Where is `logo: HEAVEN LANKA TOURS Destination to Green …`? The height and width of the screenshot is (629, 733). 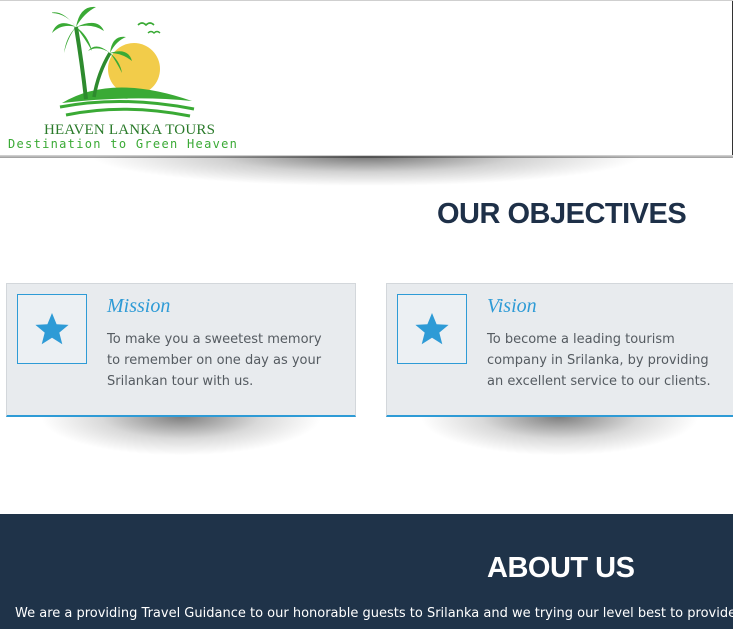 logo: HEAVEN LANKA TOURS Destination to Green … is located at coordinates (133, 78).